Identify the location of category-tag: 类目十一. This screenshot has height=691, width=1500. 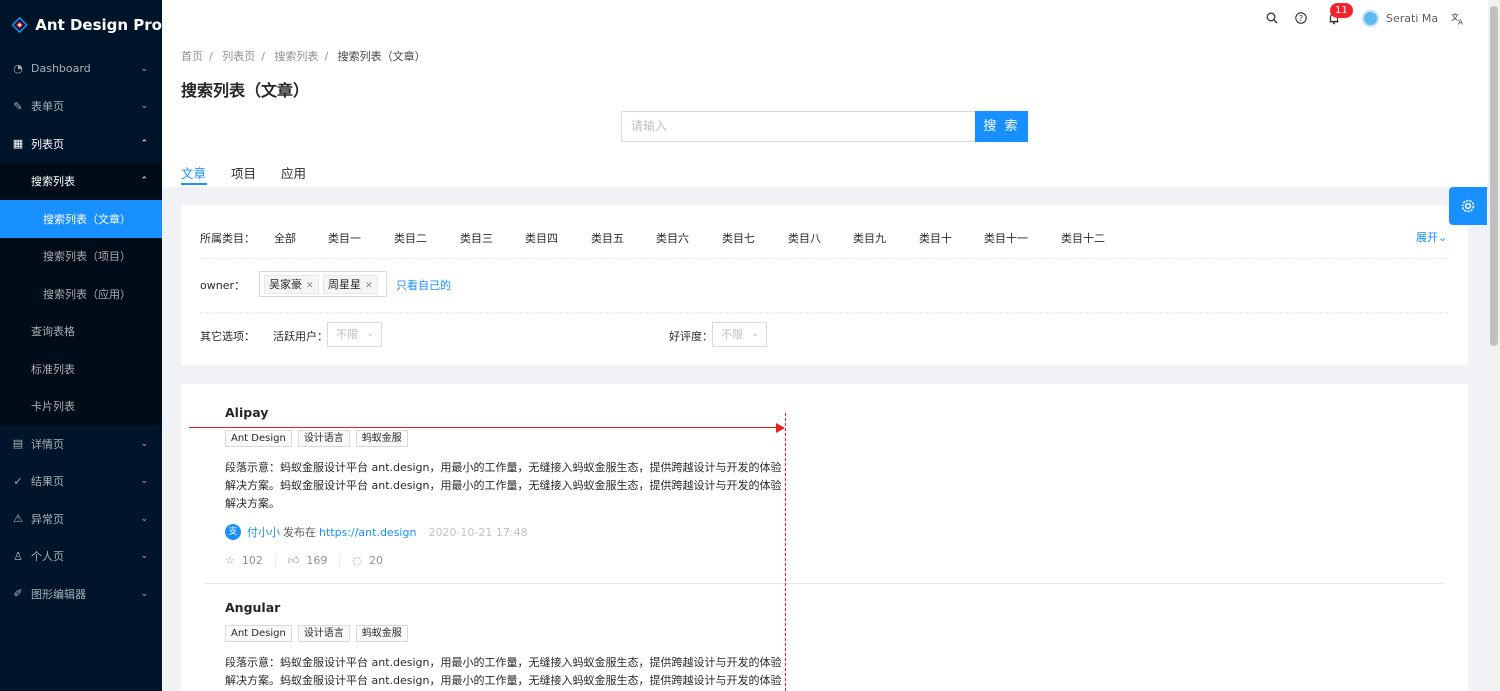
(1006, 238).